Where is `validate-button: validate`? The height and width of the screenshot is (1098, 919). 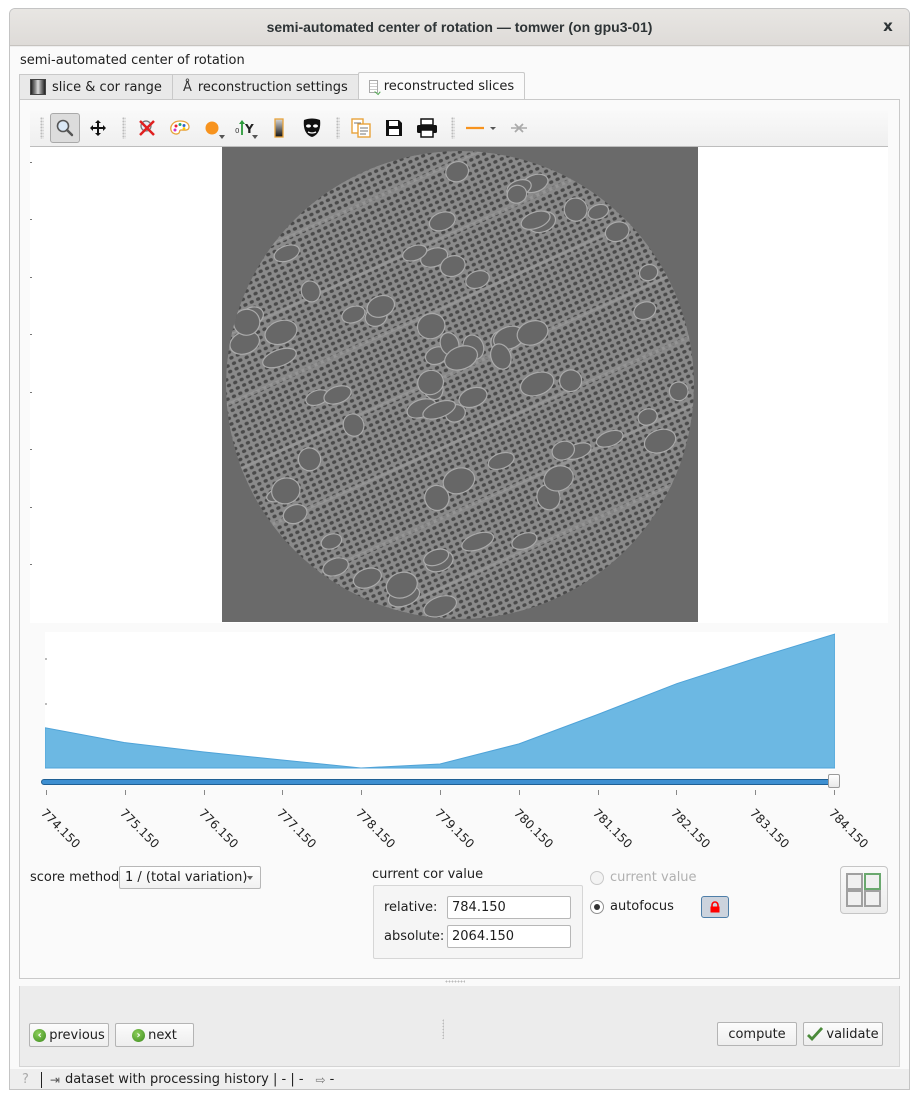 validate-button: validate is located at coordinates (843, 1034).